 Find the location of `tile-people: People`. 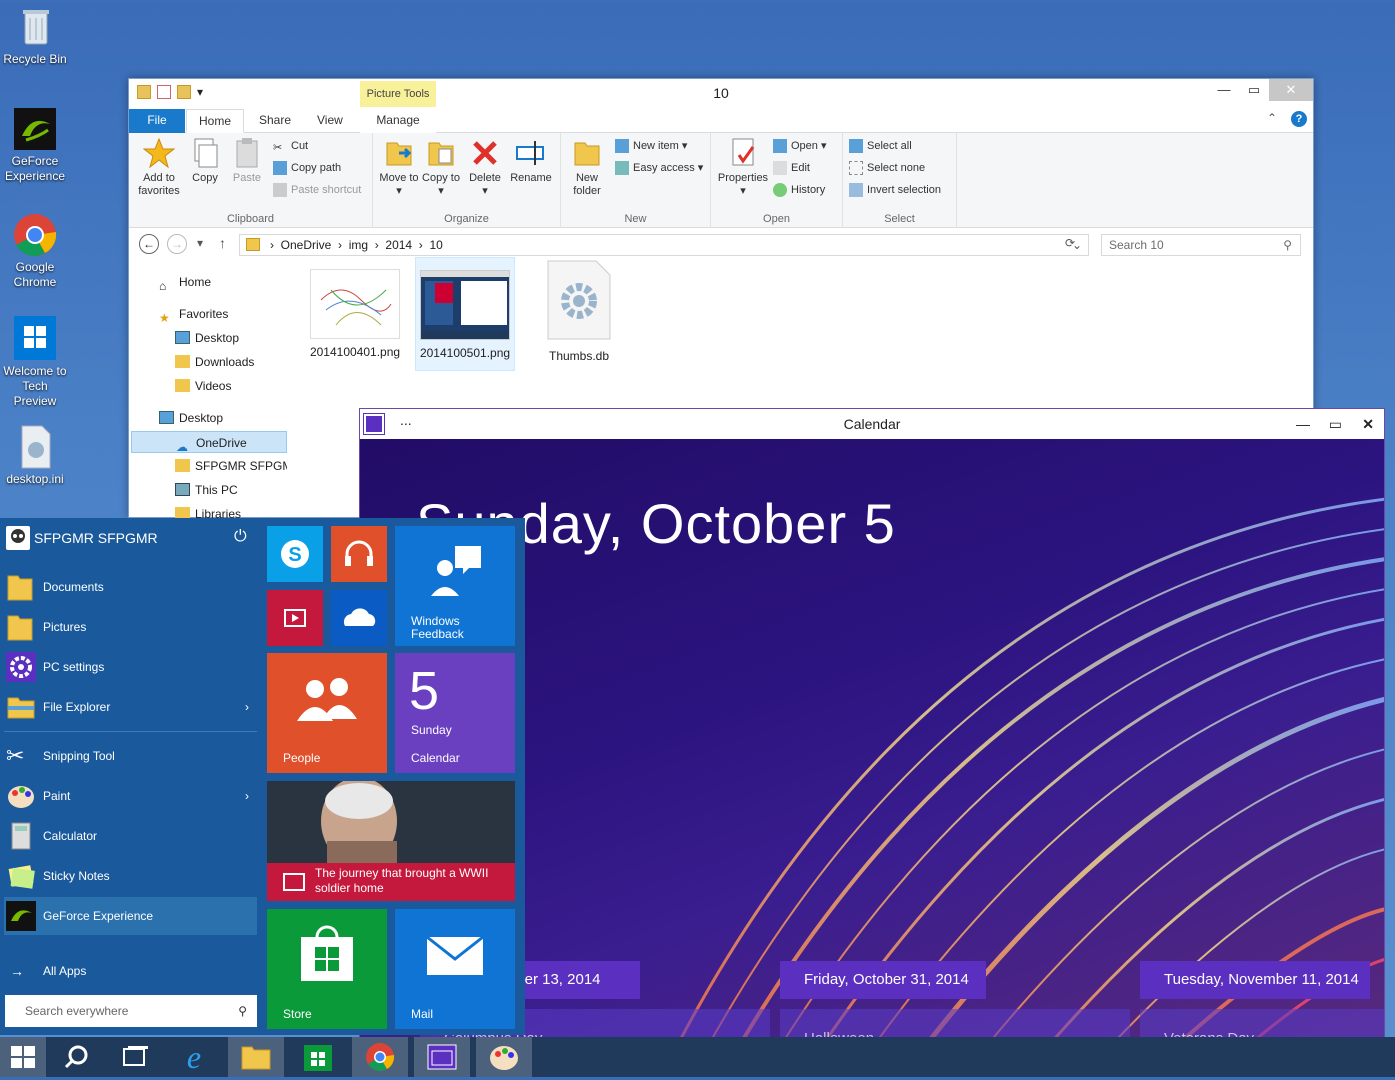

tile-people: People is located at coordinates (327, 713).